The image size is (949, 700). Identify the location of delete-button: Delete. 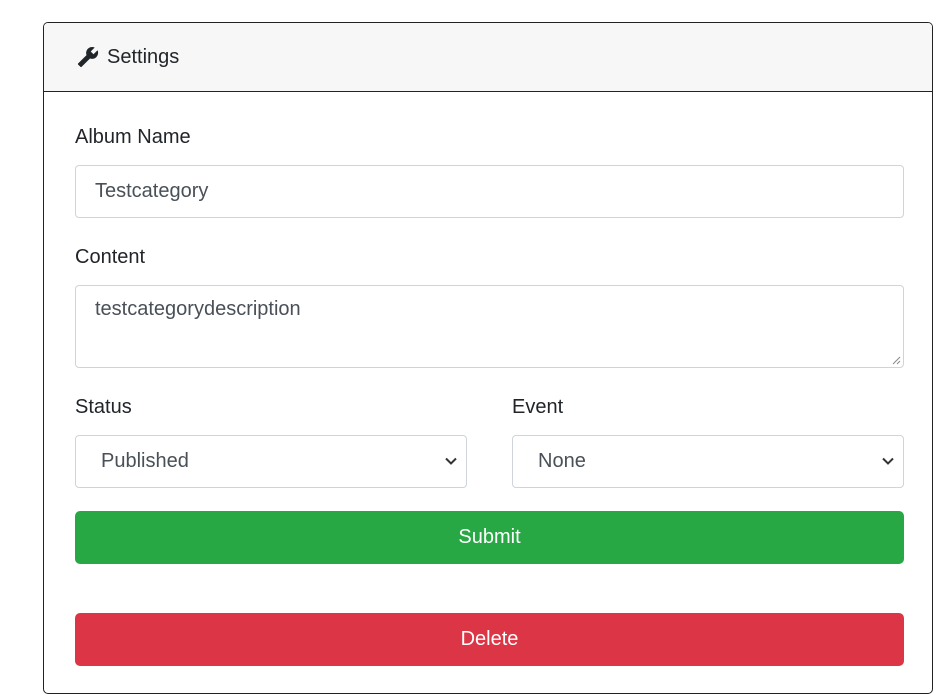
(489, 639).